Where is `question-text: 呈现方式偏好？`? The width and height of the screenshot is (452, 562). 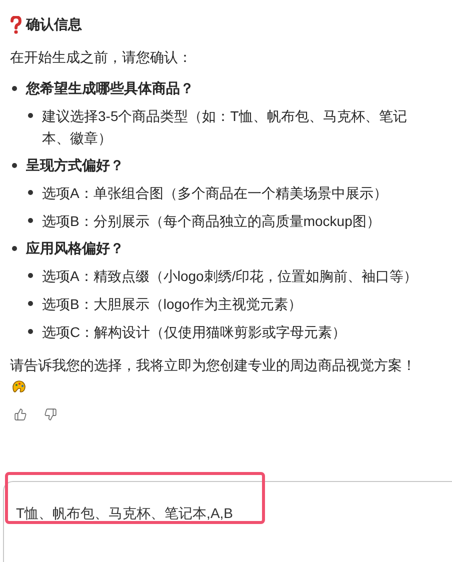
question-text: 呈现方式偏好？ is located at coordinates (75, 165).